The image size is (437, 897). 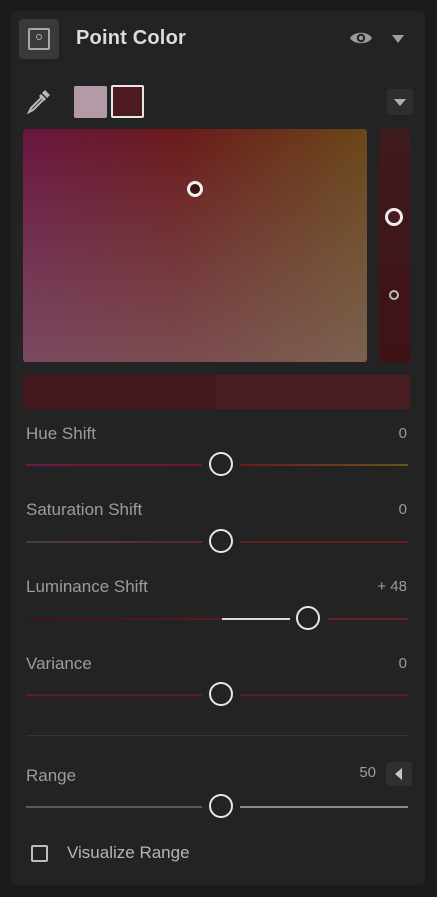 I want to click on saturation-shift-label: Saturation Shift, so click(x=84, y=509).